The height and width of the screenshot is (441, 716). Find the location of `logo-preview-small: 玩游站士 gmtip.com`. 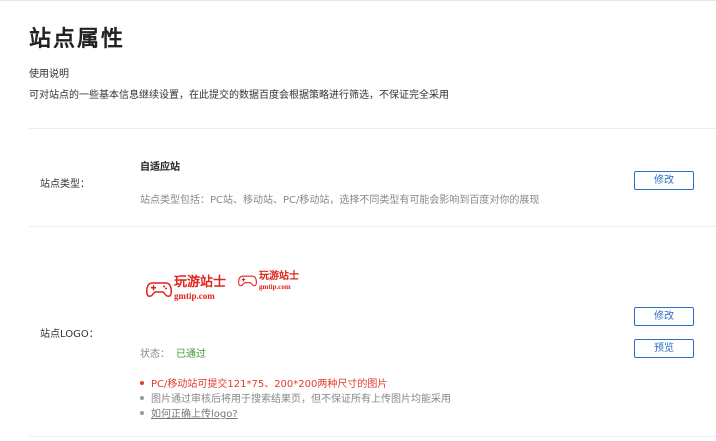

logo-preview-small: 玩游站士 gmtip.com is located at coordinates (268, 281).